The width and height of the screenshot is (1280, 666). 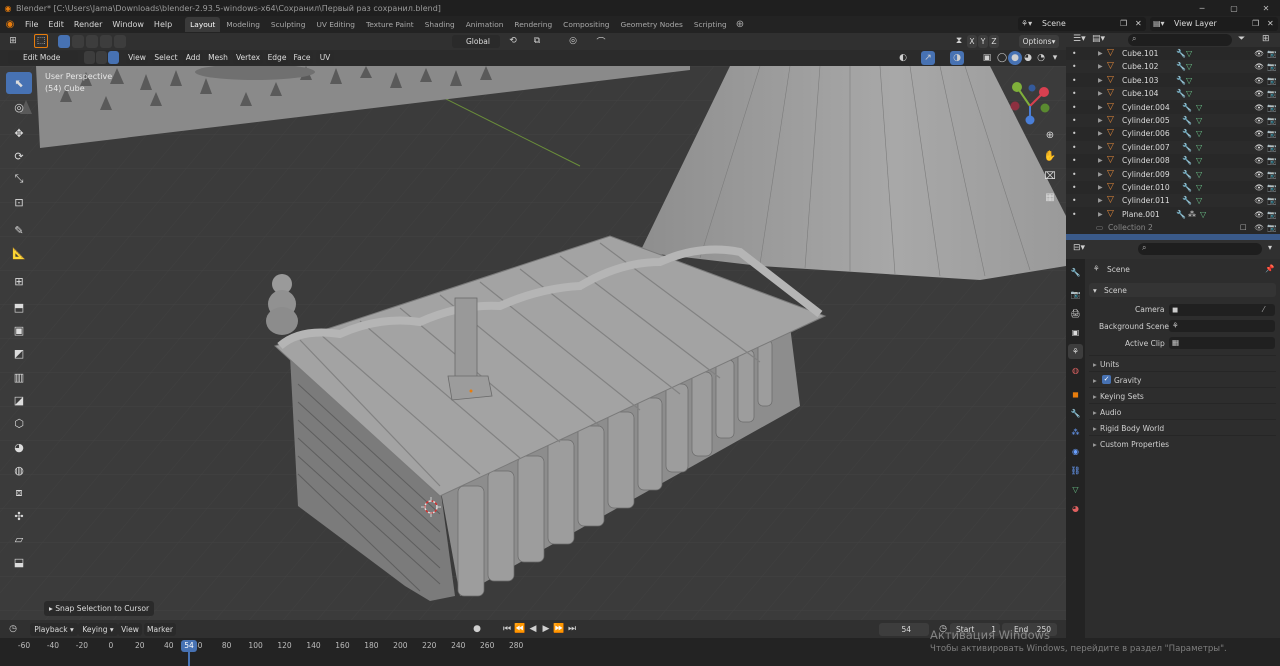 What do you see at coordinates (1079, 248) in the screenshot?
I see `properties-editor-icon: ⊟▾` at bounding box center [1079, 248].